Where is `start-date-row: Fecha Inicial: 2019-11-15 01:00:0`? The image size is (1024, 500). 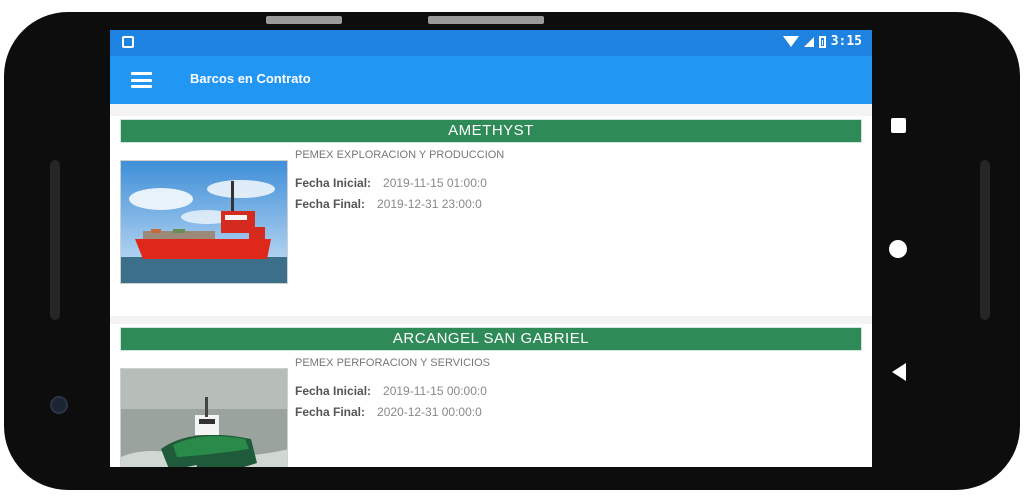 start-date-row: Fecha Inicial: 2019-11-15 01:00:0 is located at coordinates (399, 183).